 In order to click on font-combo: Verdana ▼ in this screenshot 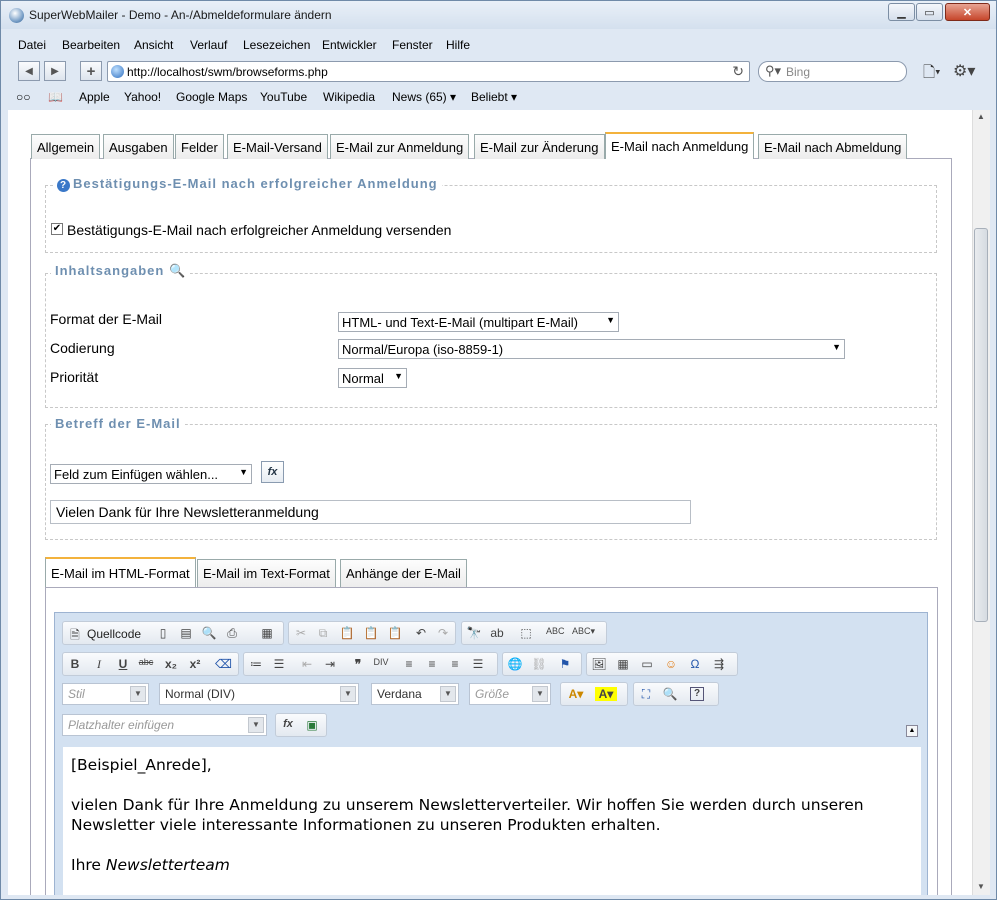, I will do `click(415, 694)`.